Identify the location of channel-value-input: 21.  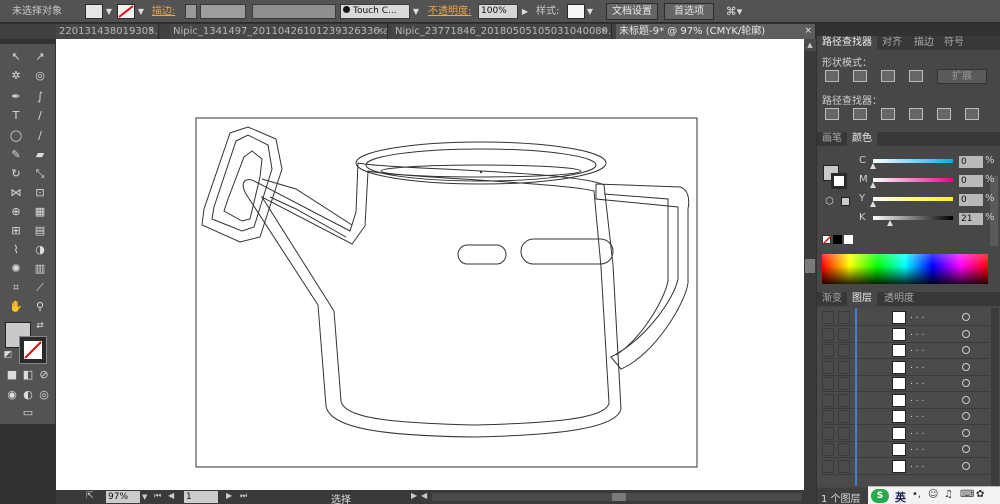
(971, 219).